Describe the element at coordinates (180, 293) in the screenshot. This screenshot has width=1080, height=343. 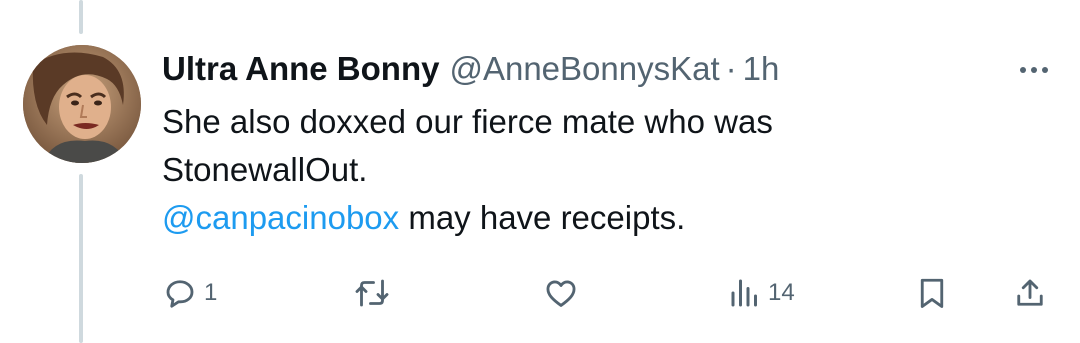
I see `reply-icon` at that location.